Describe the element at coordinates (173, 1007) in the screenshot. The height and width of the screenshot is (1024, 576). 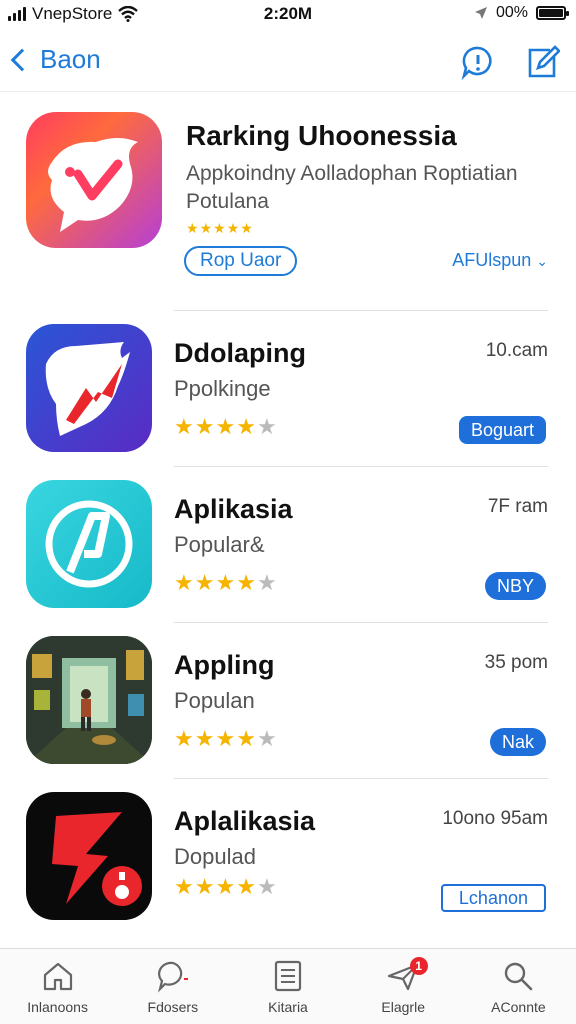
I see `tab-label: Fdosers` at that location.